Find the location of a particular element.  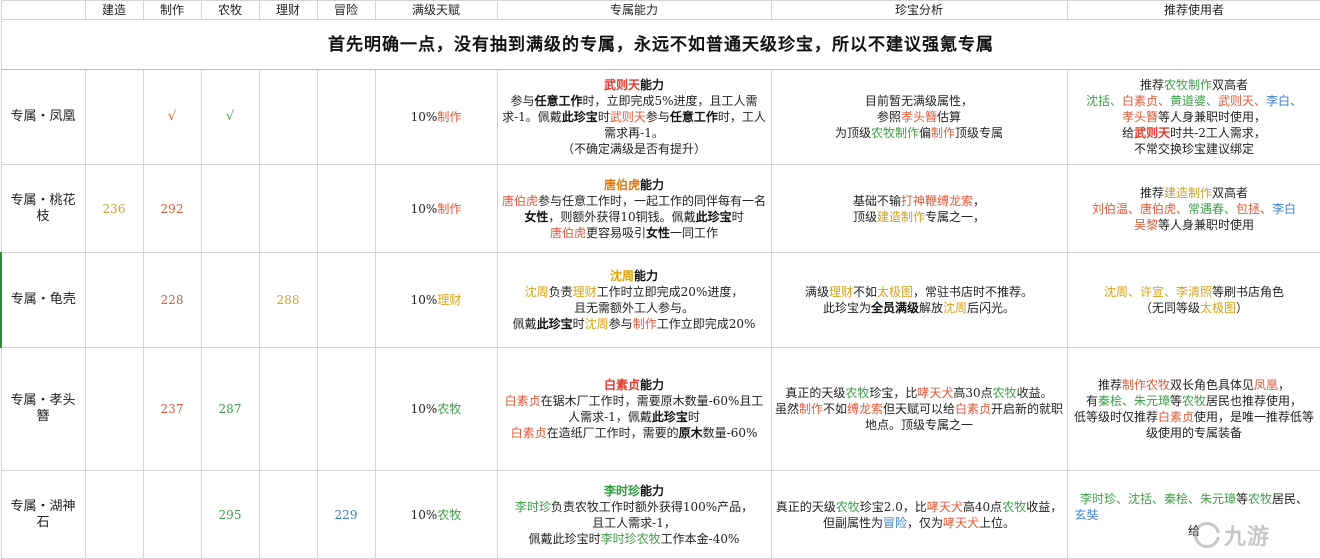

rec-line: 沈括、白素贞、黄道婆、武则天、李白、 is located at coordinates (1194, 101).